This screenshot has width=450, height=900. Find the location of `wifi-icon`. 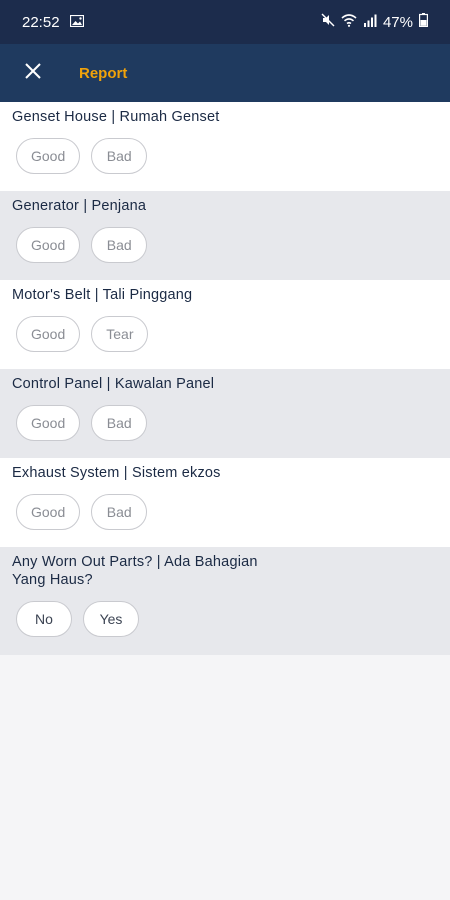

wifi-icon is located at coordinates (349, 22).